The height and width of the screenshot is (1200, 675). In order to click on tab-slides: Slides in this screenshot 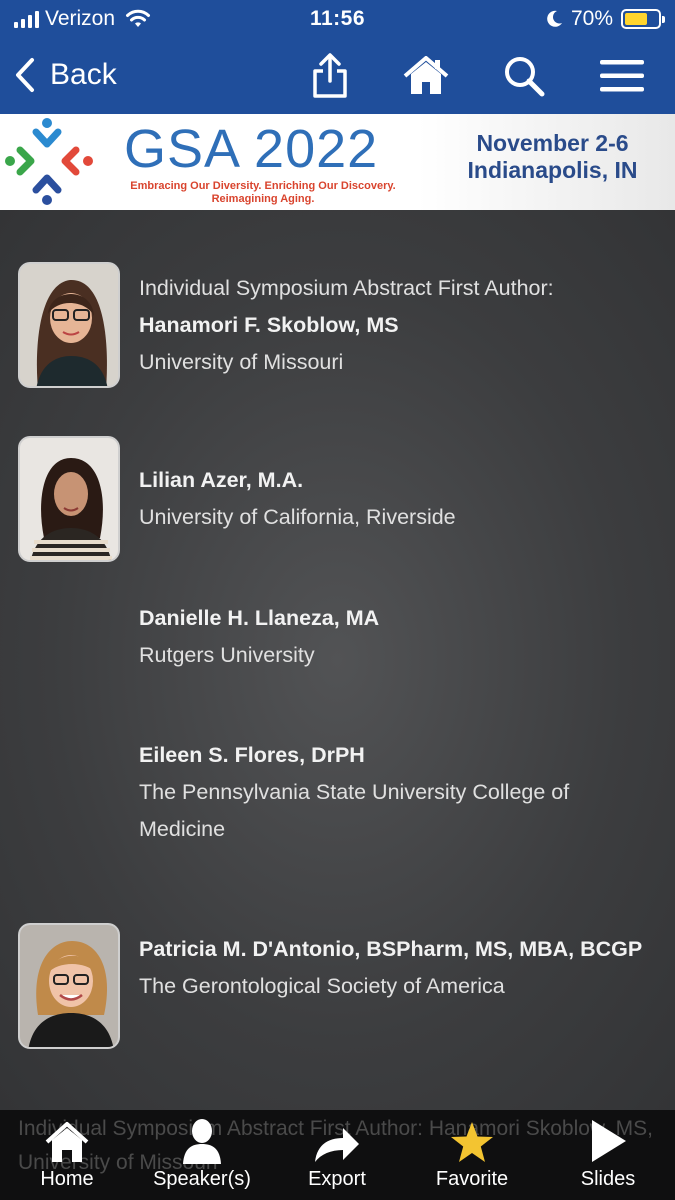, I will do `click(608, 1155)`.